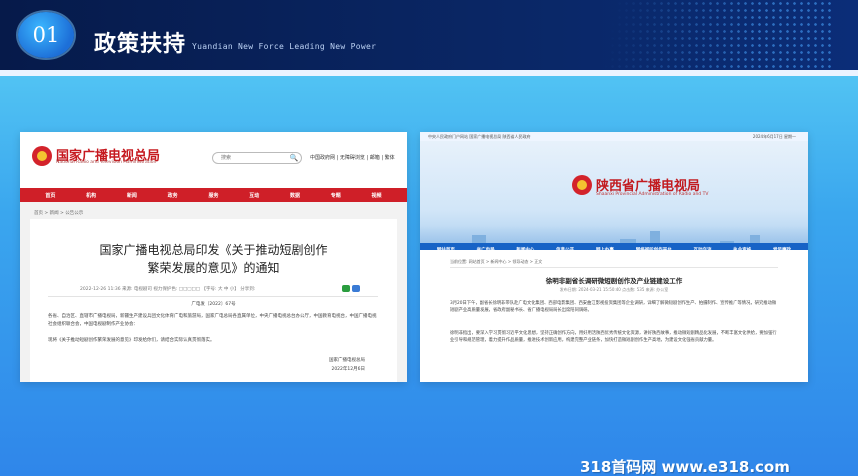 Image resolution: width=858 pixels, height=476 pixels. I want to click on slide-title: 政策扶持, so click(140, 44).